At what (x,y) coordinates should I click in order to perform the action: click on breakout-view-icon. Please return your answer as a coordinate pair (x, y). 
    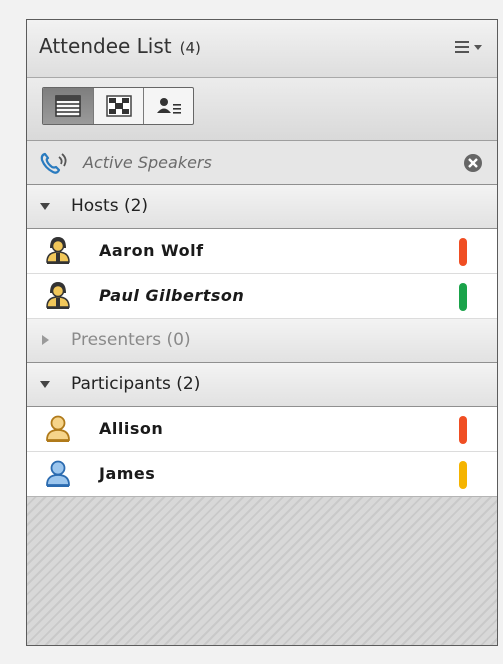
    Looking at the image, I should click on (118, 106).